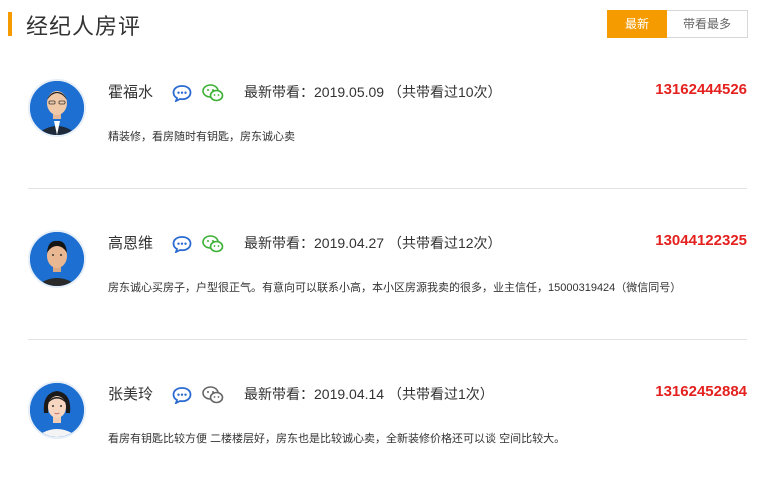 The width and height of the screenshot is (765, 490). I want to click on tab-latest: 最新, so click(637, 24).